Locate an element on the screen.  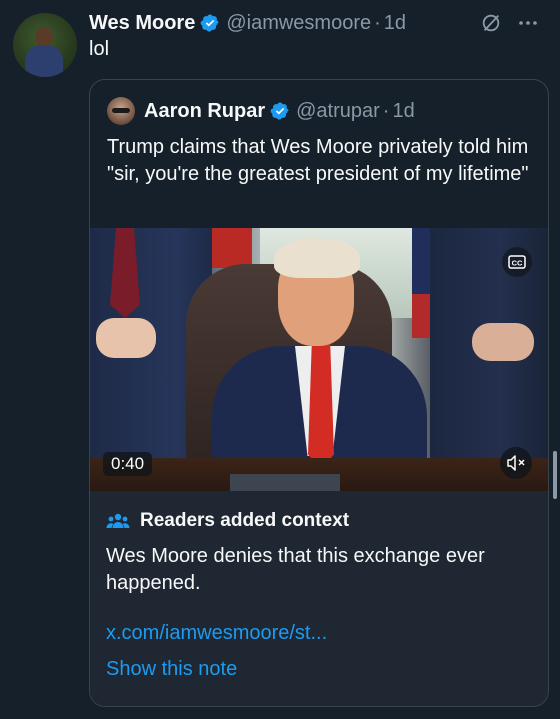
tweet-text: lol is located at coordinates (99, 49).